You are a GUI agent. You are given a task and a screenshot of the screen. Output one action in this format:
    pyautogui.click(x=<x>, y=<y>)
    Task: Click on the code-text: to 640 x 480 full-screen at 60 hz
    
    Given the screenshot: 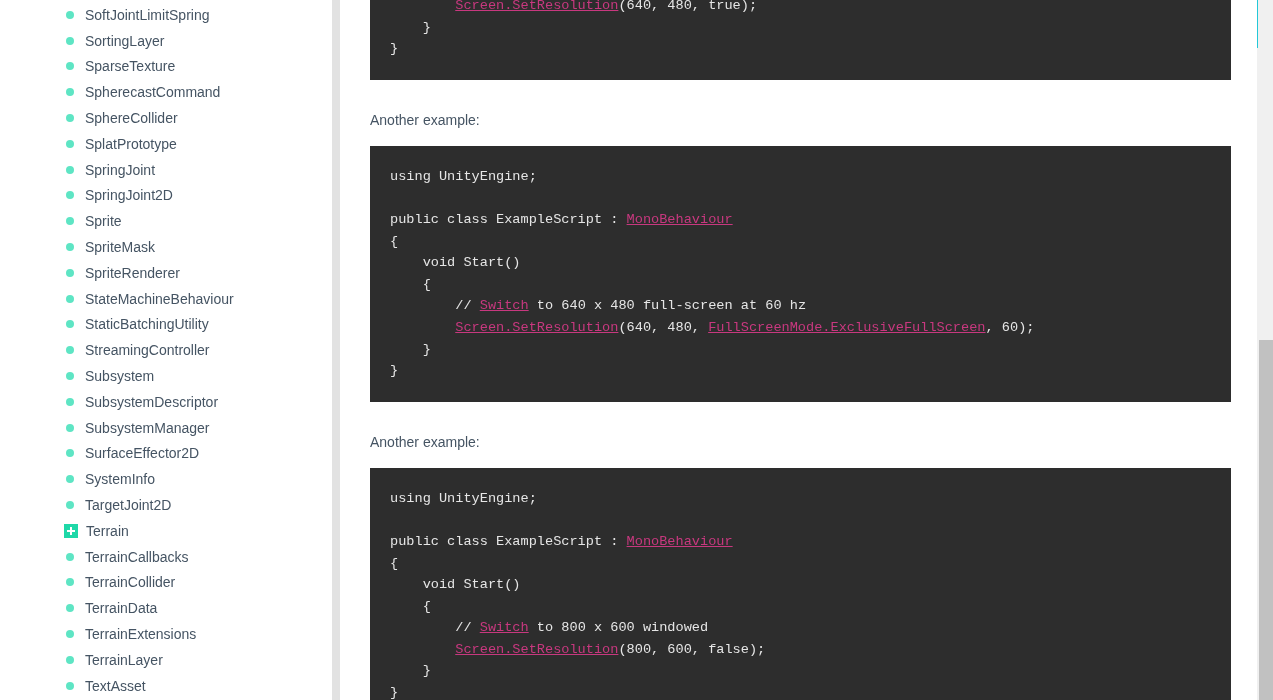 What is the action you would take?
    pyautogui.click(x=671, y=306)
    